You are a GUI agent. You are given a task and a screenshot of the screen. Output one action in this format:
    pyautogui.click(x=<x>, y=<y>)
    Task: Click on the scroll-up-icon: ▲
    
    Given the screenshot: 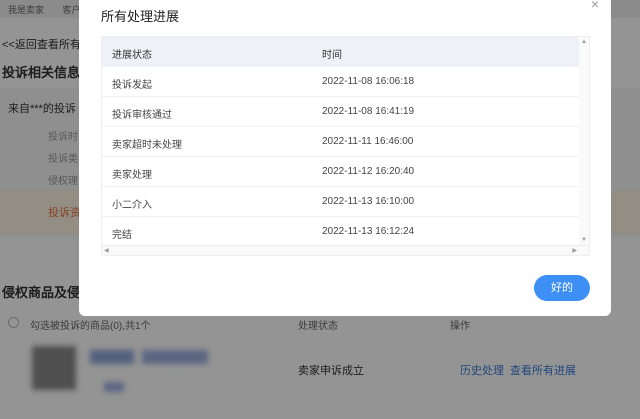 What is the action you would take?
    pyautogui.click(x=584, y=42)
    